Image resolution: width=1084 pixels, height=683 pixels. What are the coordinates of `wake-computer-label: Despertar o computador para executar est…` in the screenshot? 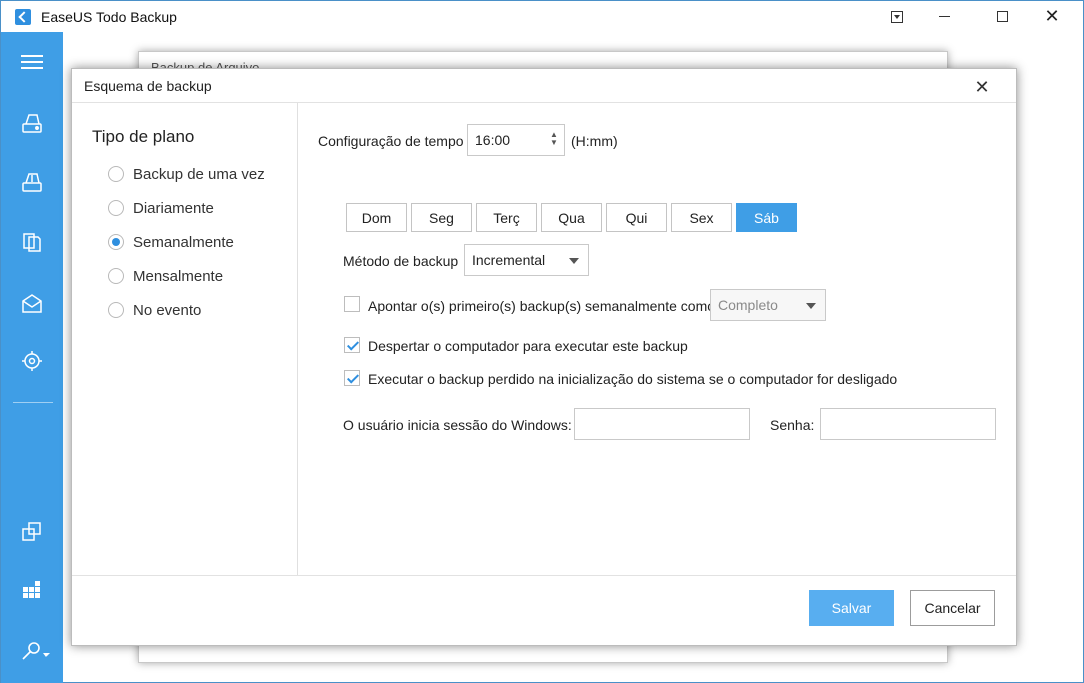 It's located at (528, 346).